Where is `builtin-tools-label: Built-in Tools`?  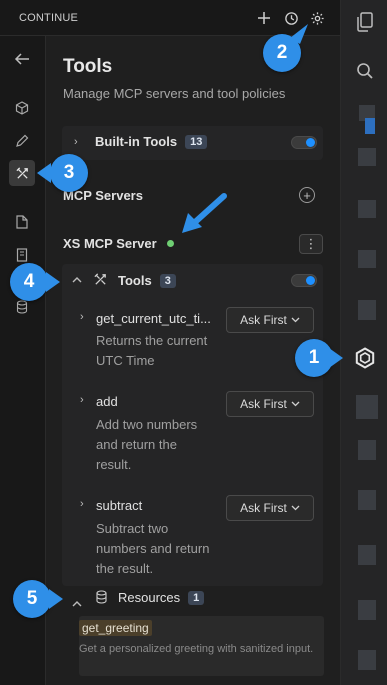 builtin-tools-label: Built-in Tools is located at coordinates (136, 141).